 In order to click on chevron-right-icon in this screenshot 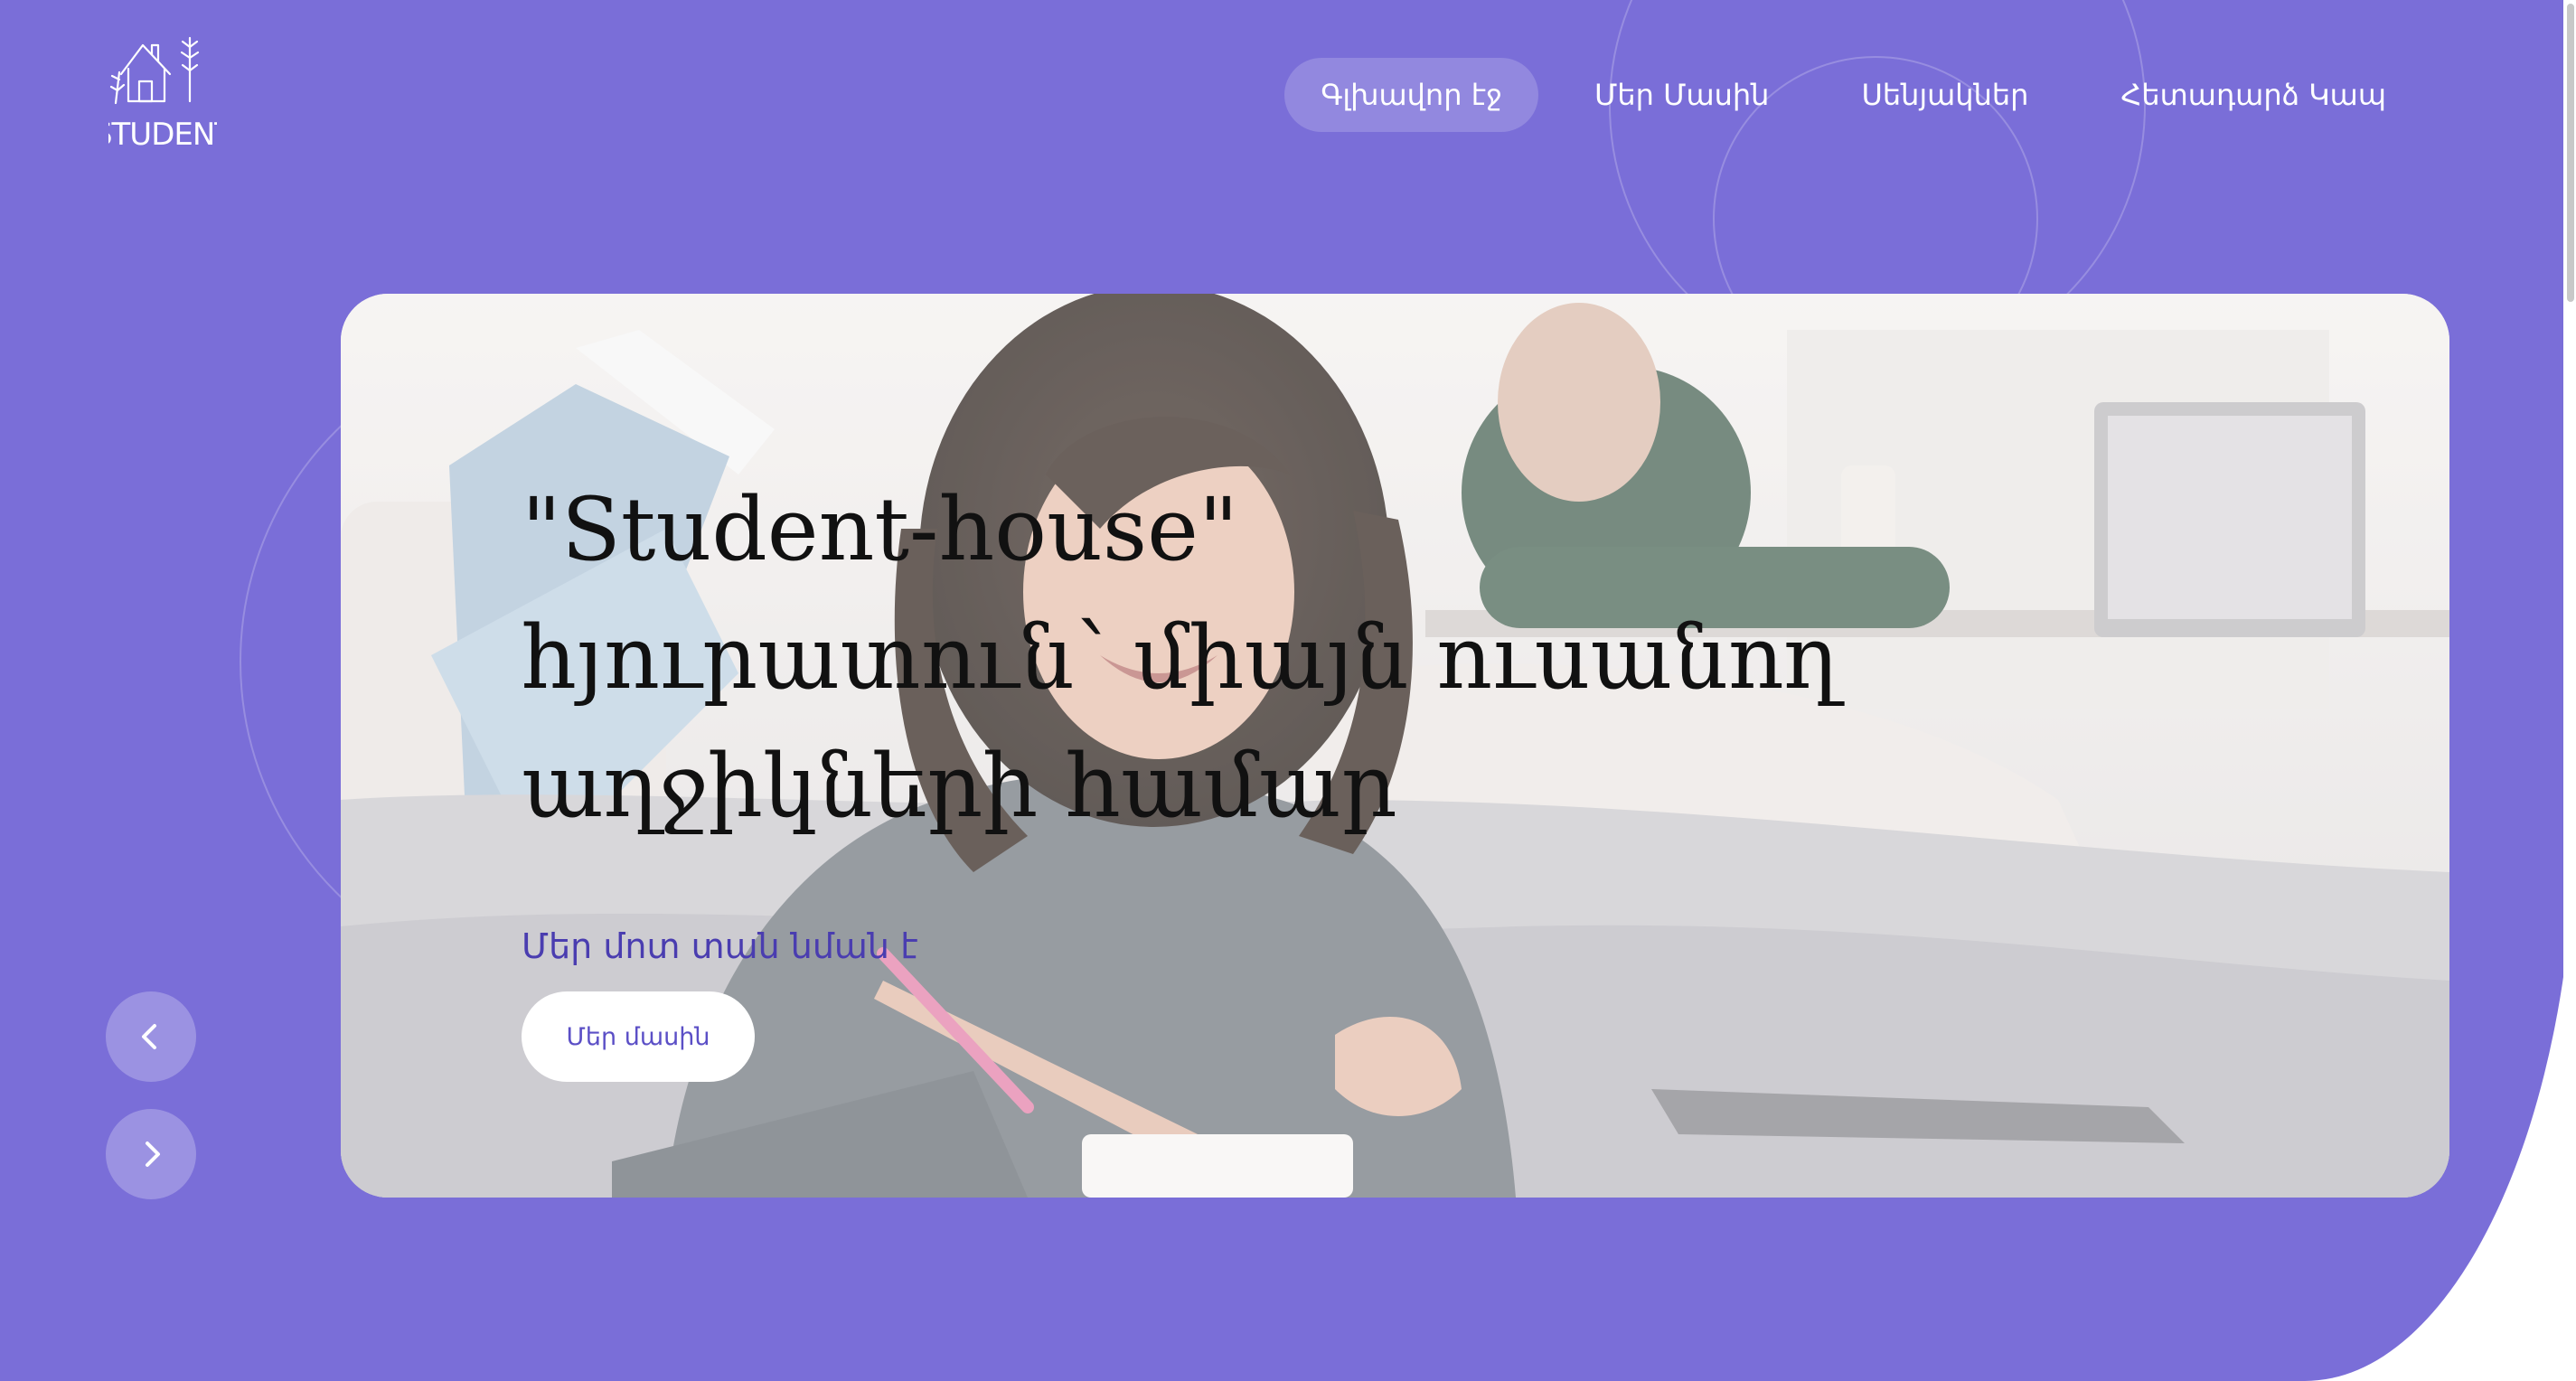, I will do `click(153, 1154)`.